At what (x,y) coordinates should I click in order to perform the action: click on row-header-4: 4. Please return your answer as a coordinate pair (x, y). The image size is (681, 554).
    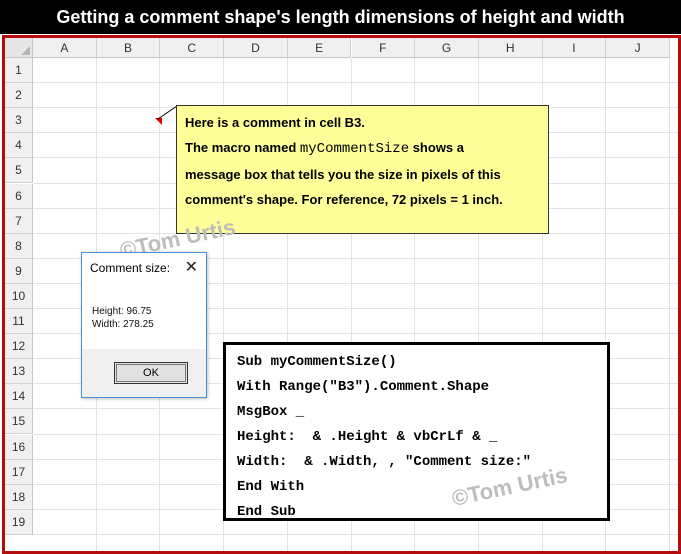
    Looking at the image, I should click on (19, 146).